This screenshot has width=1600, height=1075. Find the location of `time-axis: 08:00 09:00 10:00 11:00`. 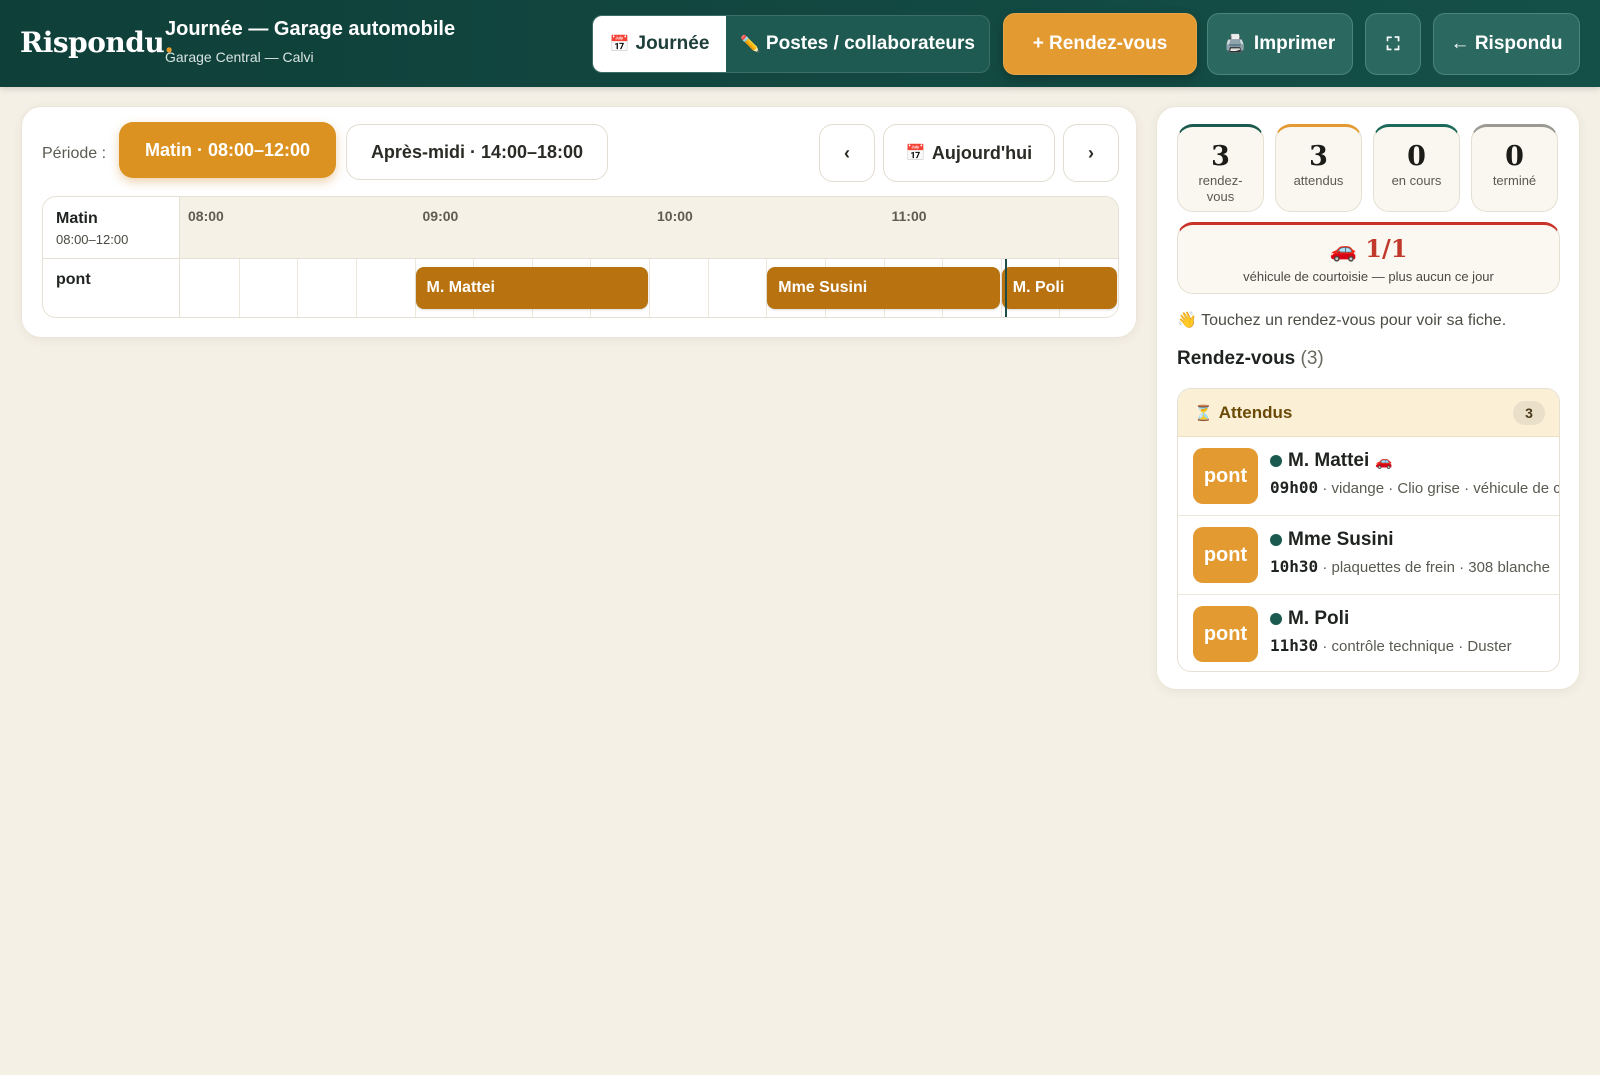

time-axis: 08:00 09:00 10:00 11:00 is located at coordinates (649, 228).